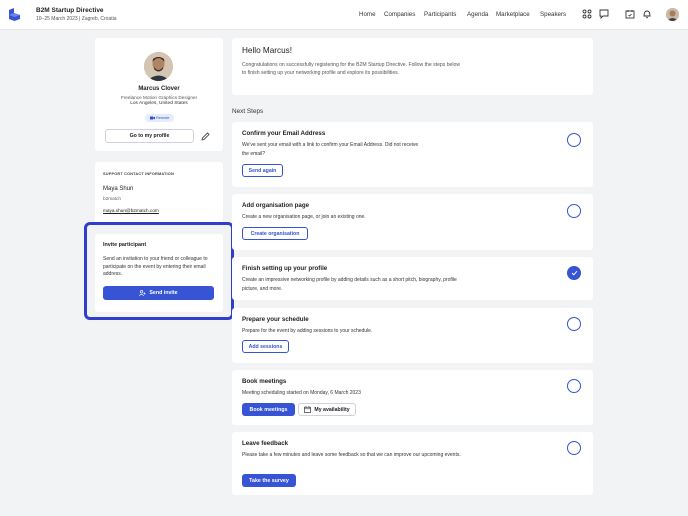 The width and height of the screenshot is (688, 516). Describe the element at coordinates (152, 118) in the screenshot. I see `video-icon` at that location.